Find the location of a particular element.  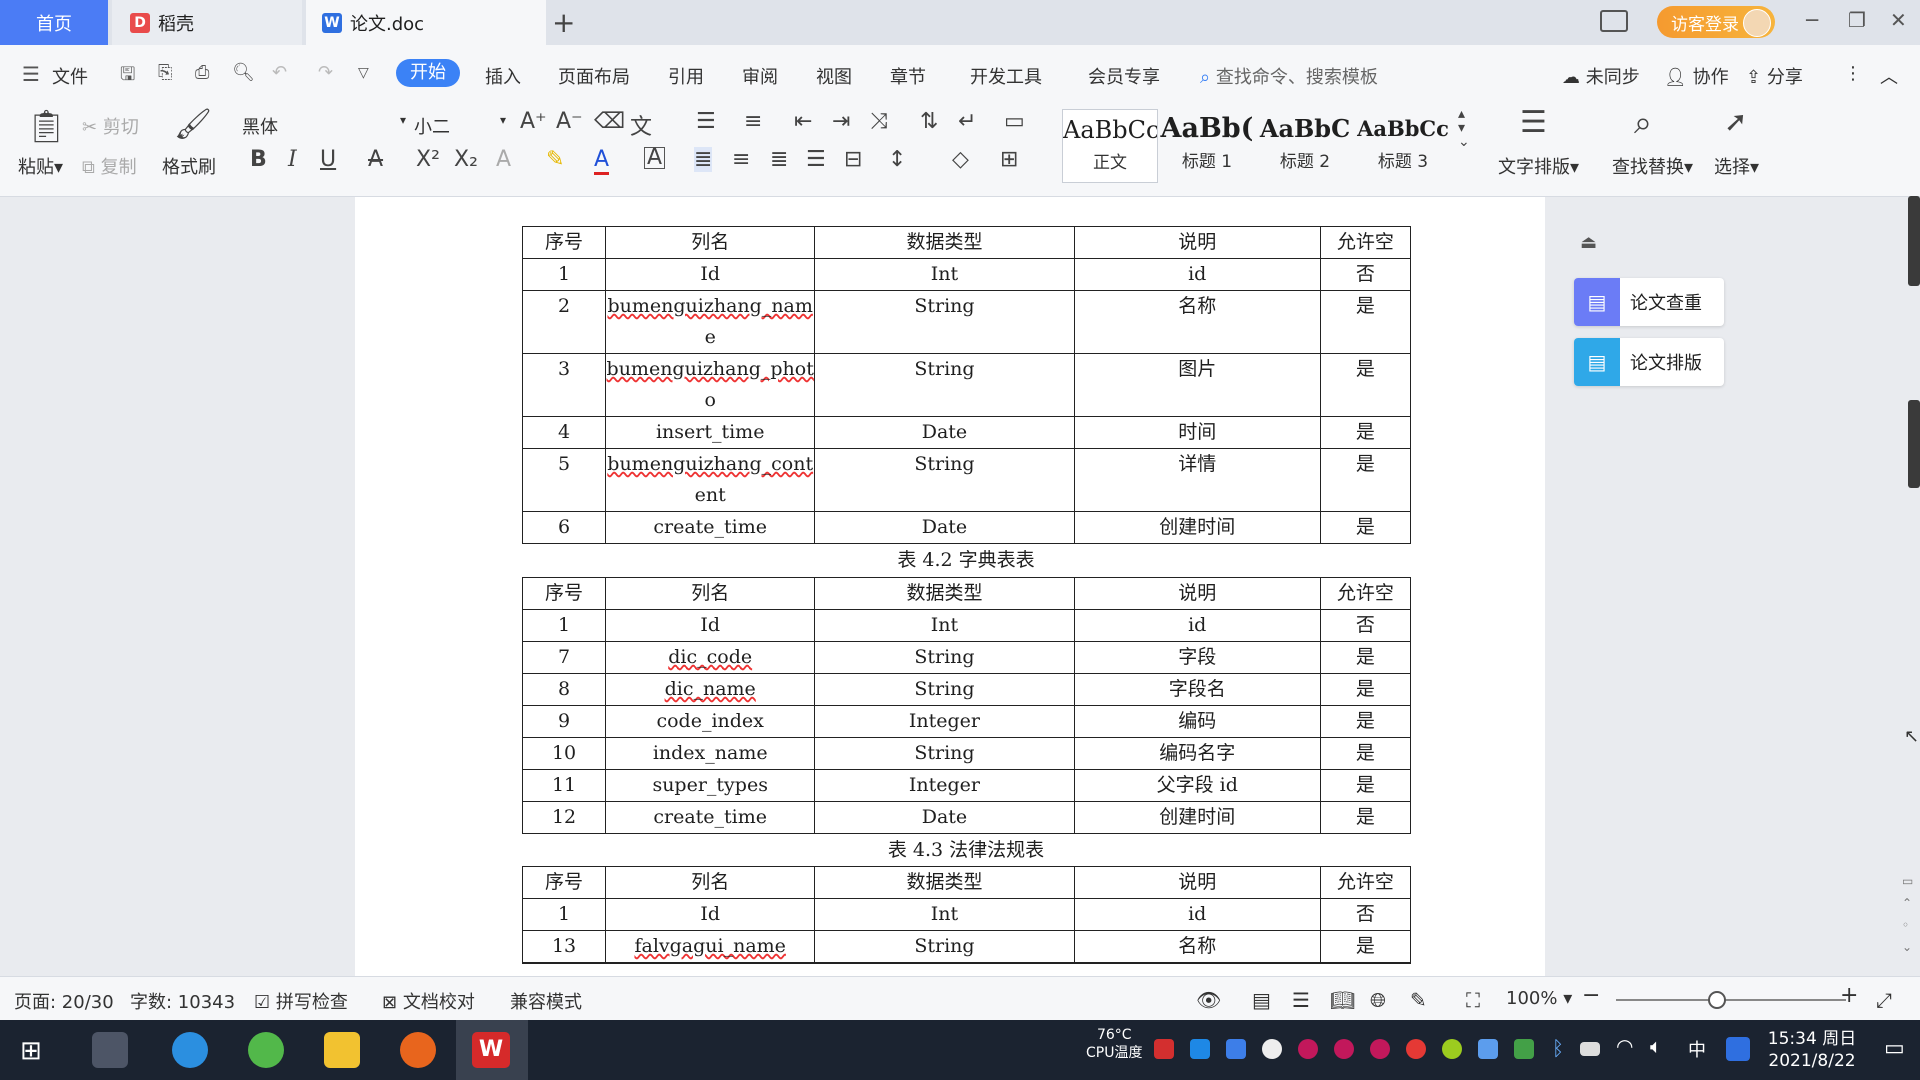

save-icon: 🖫 is located at coordinates (127, 77).